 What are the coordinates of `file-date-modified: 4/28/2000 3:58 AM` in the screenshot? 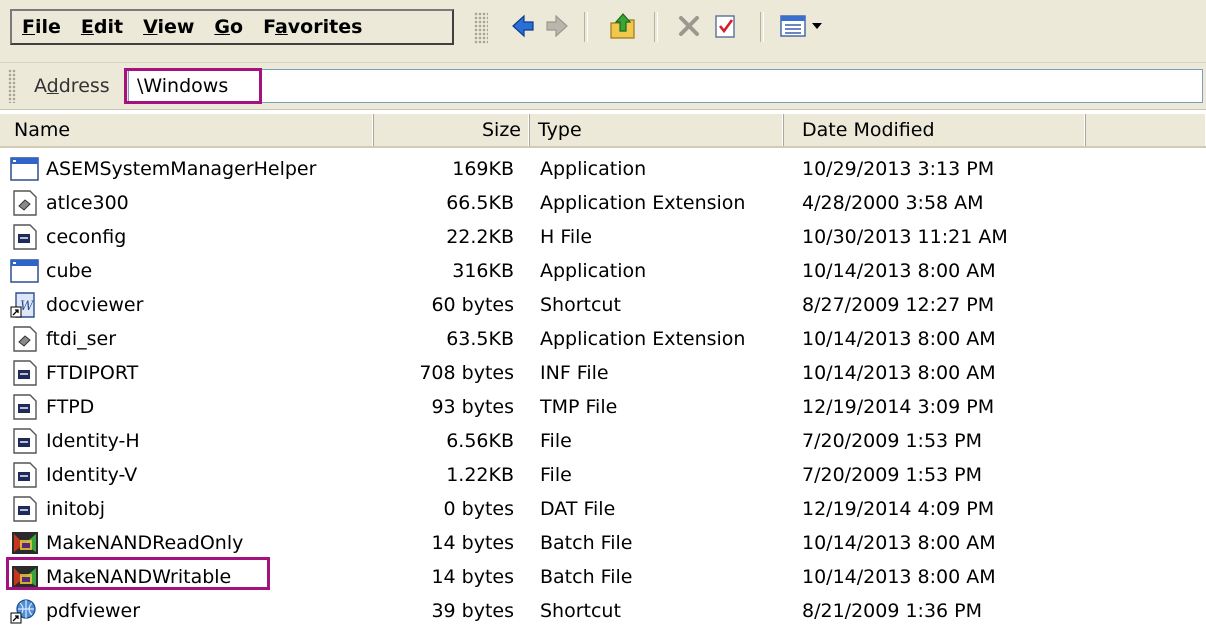 It's located at (893, 203).